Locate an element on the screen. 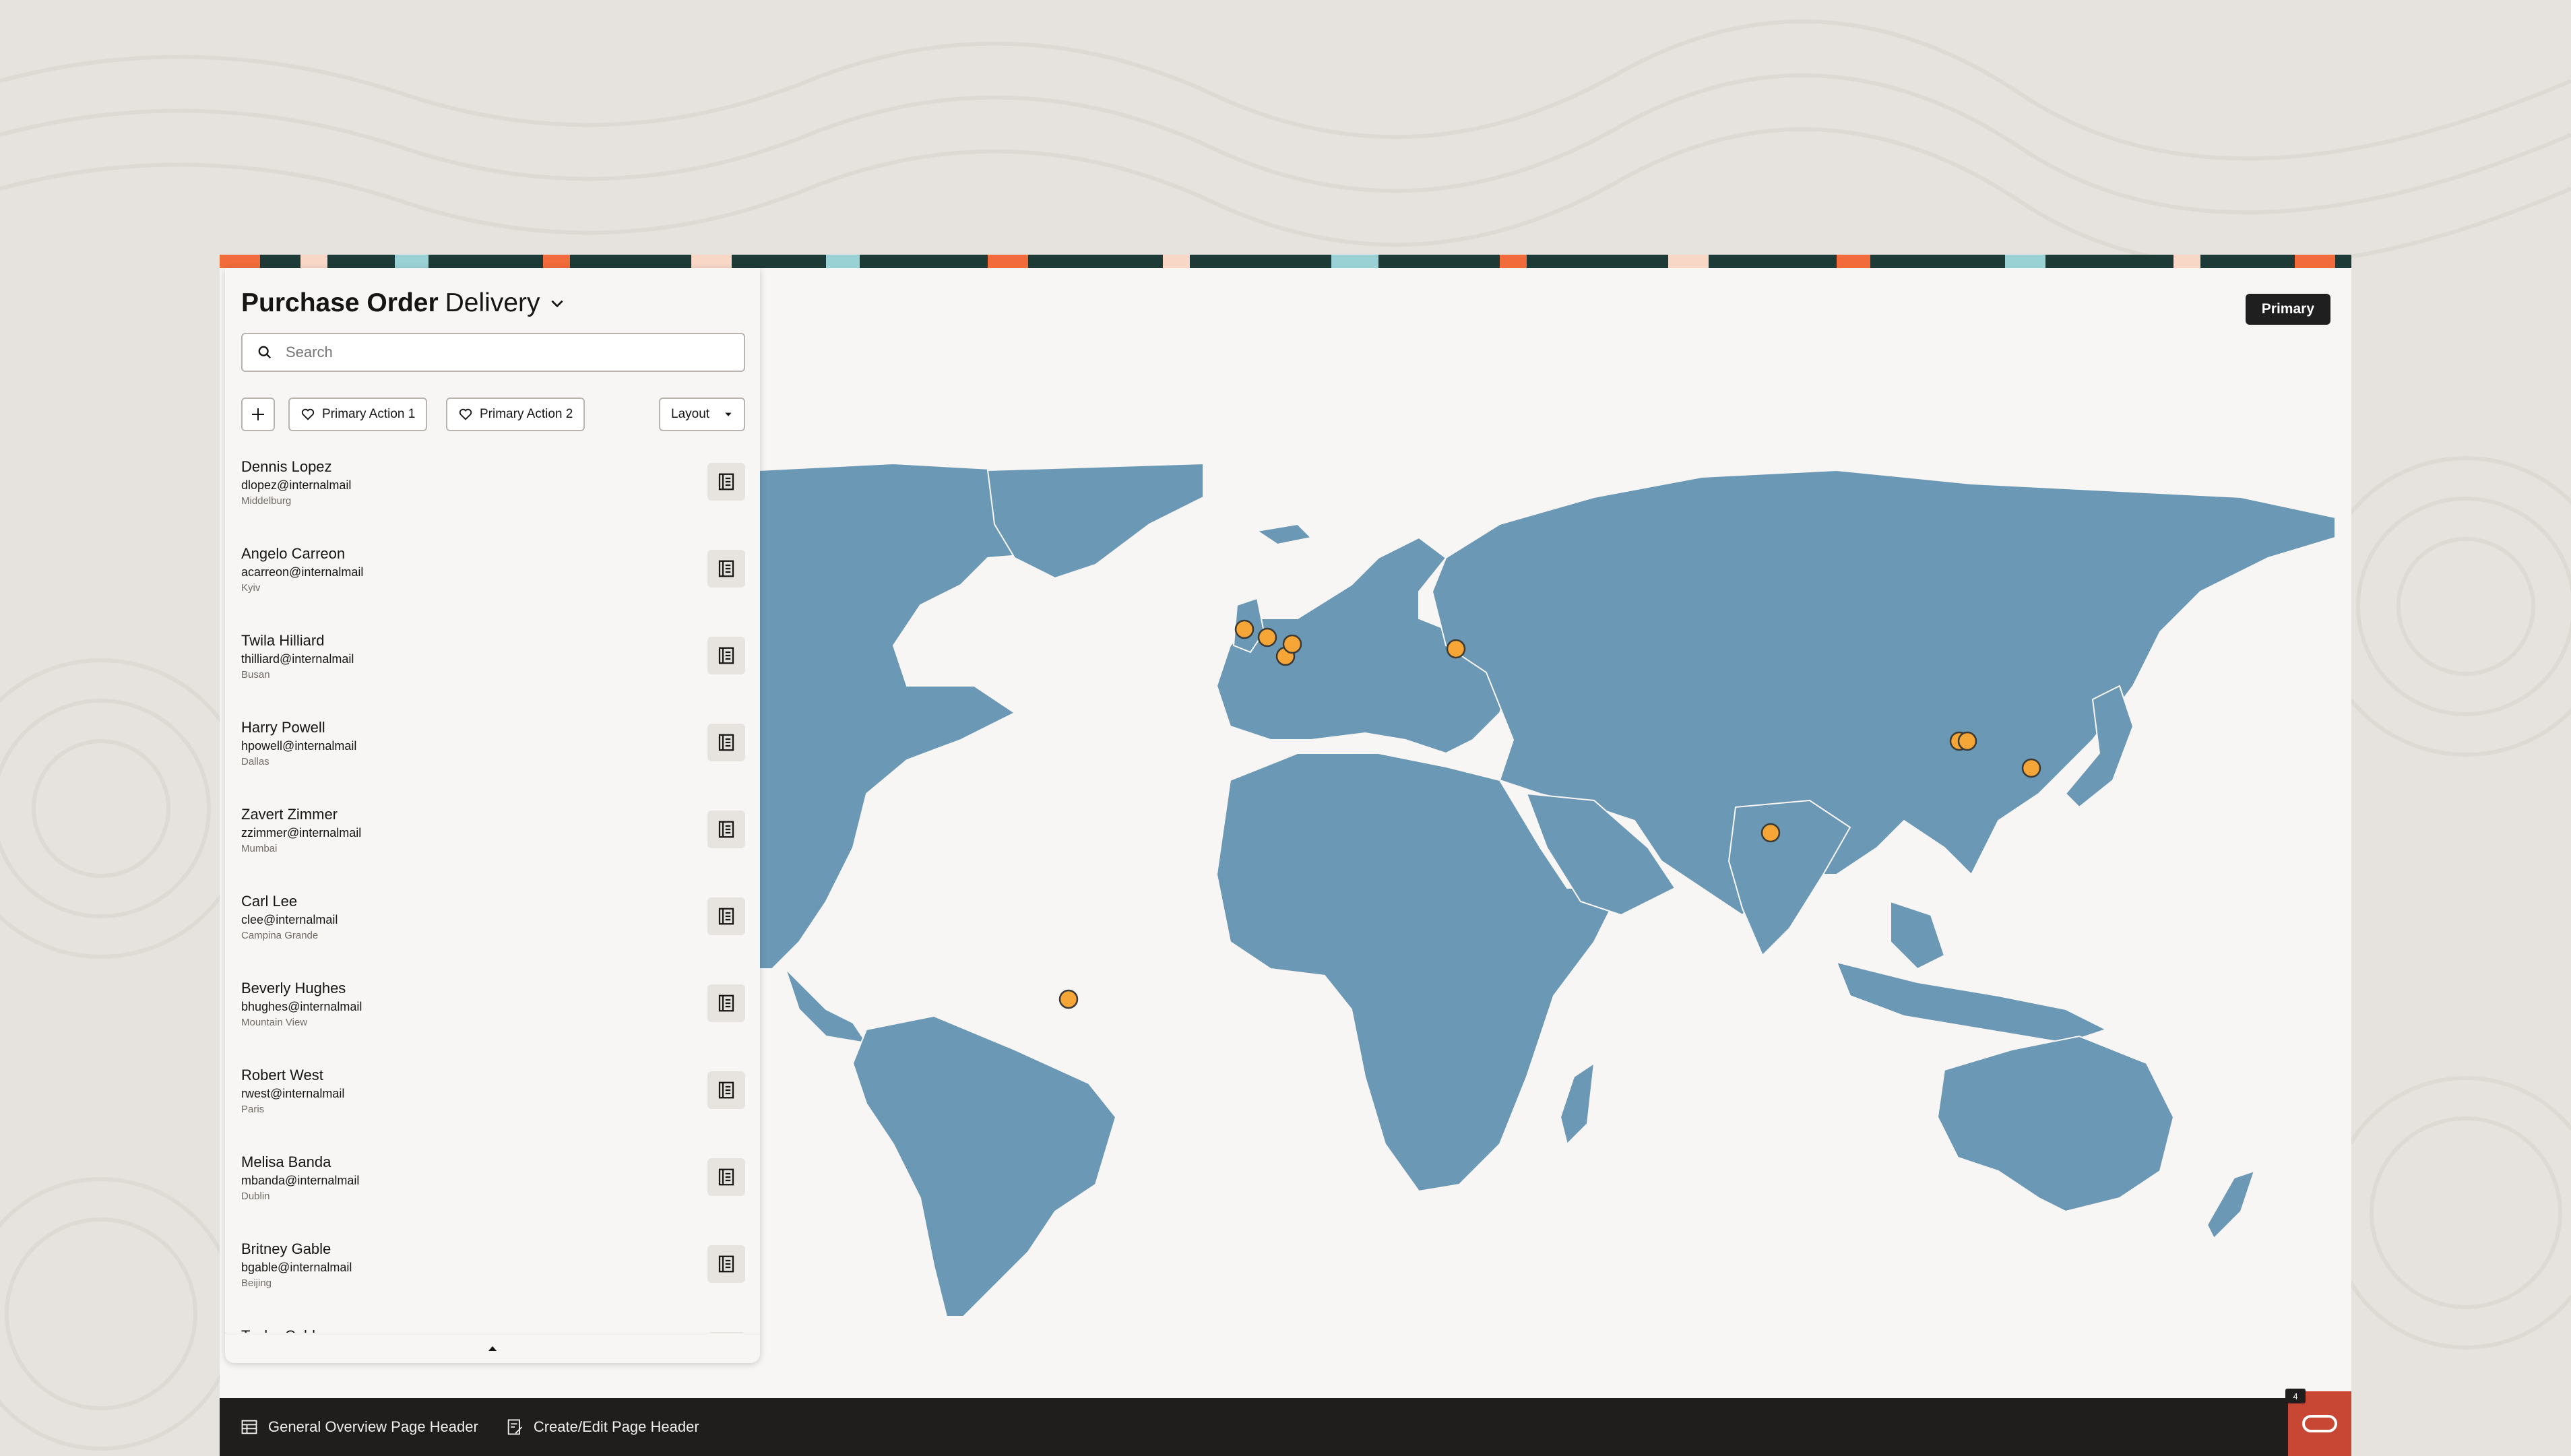 The height and width of the screenshot is (1456, 2571). contact-email: bgable@internalmail is located at coordinates (297, 1267).